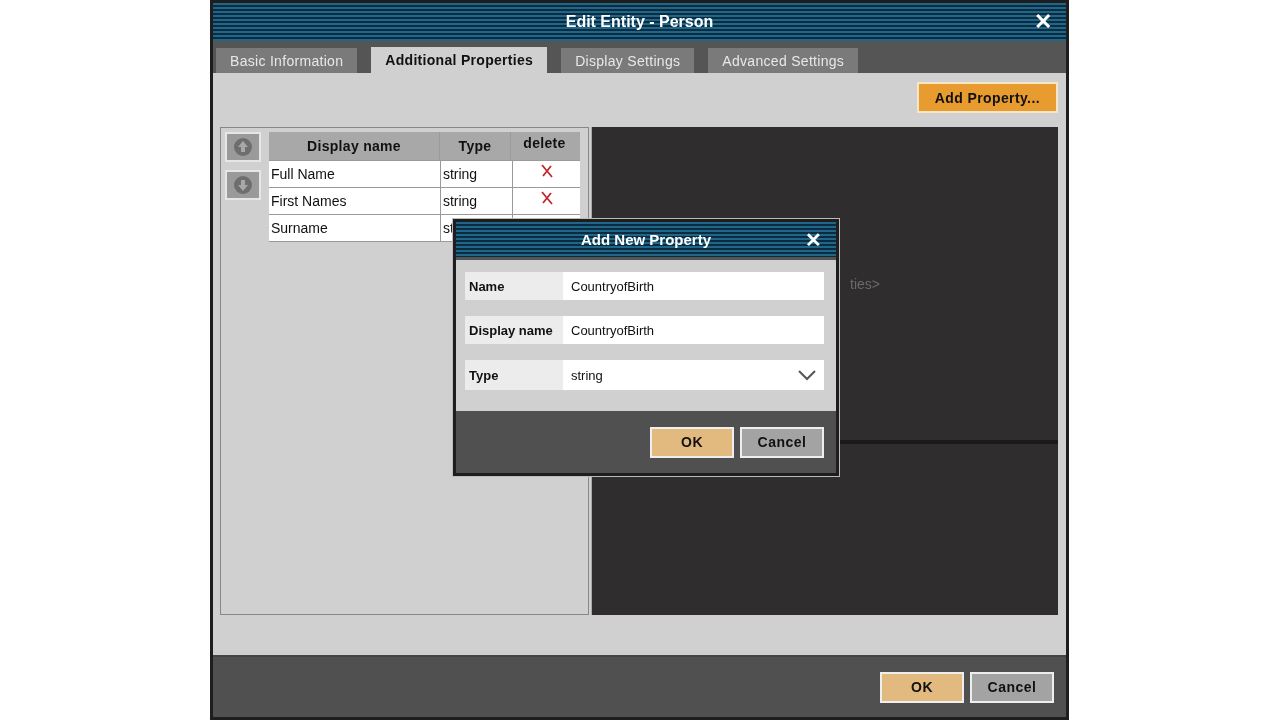 Image resolution: width=1280 pixels, height=720 pixels. What do you see at coordinates (693, 375) in the screenshot?
I see `type-dropdown: string` at bounding box center [693, 375].